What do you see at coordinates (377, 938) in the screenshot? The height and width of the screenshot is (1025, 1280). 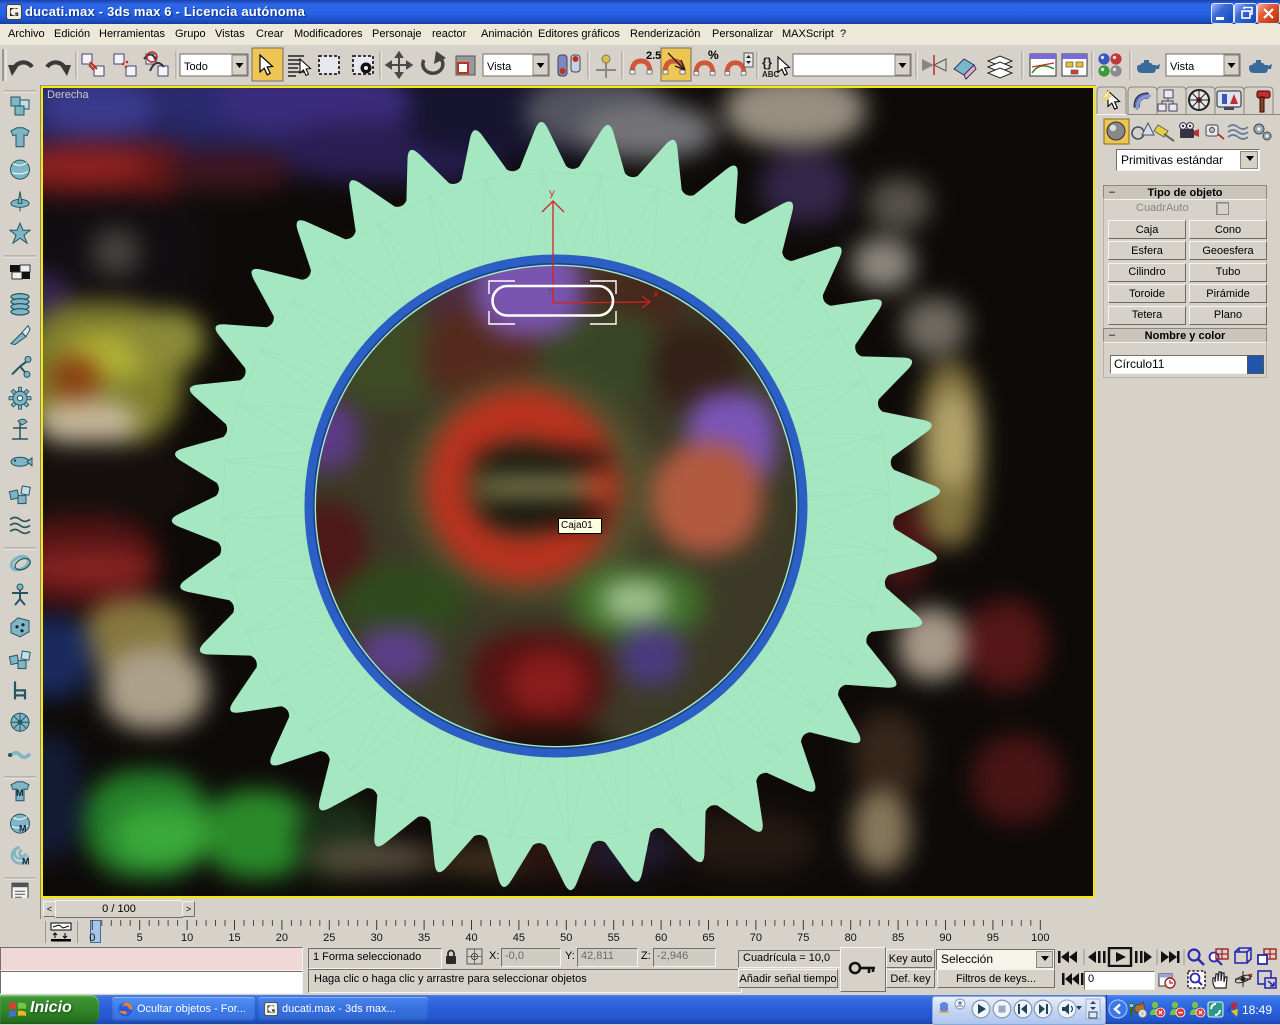 I see `svg-text: 30` at bounding box center [377, 938].